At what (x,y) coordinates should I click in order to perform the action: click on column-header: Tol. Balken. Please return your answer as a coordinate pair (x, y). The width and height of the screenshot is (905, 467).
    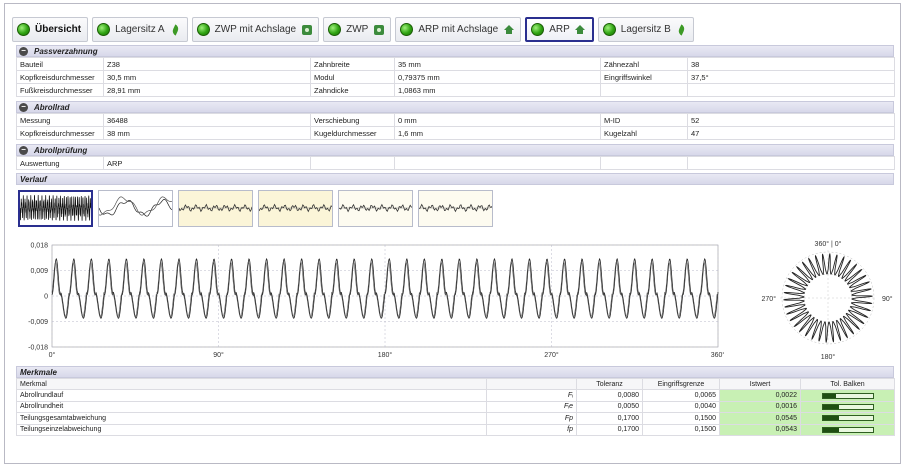
    Looking at the image, I should click on (847, 384).